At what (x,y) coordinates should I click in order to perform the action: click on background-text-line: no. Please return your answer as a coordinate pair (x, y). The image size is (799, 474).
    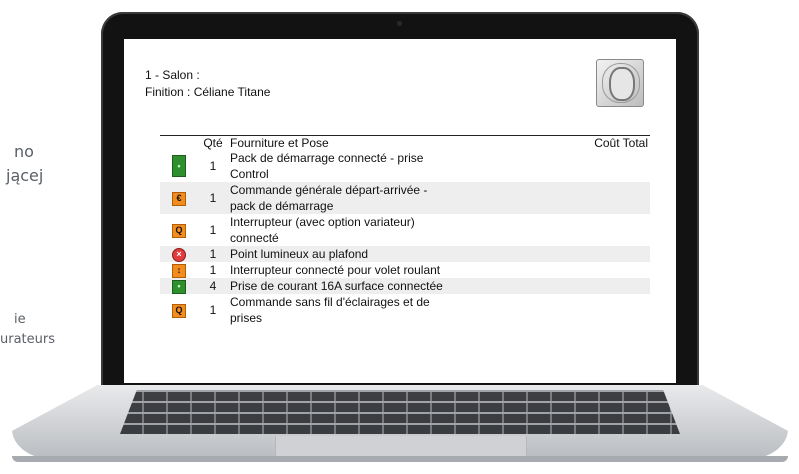
    Looking at the image, I should click on (24, 151).